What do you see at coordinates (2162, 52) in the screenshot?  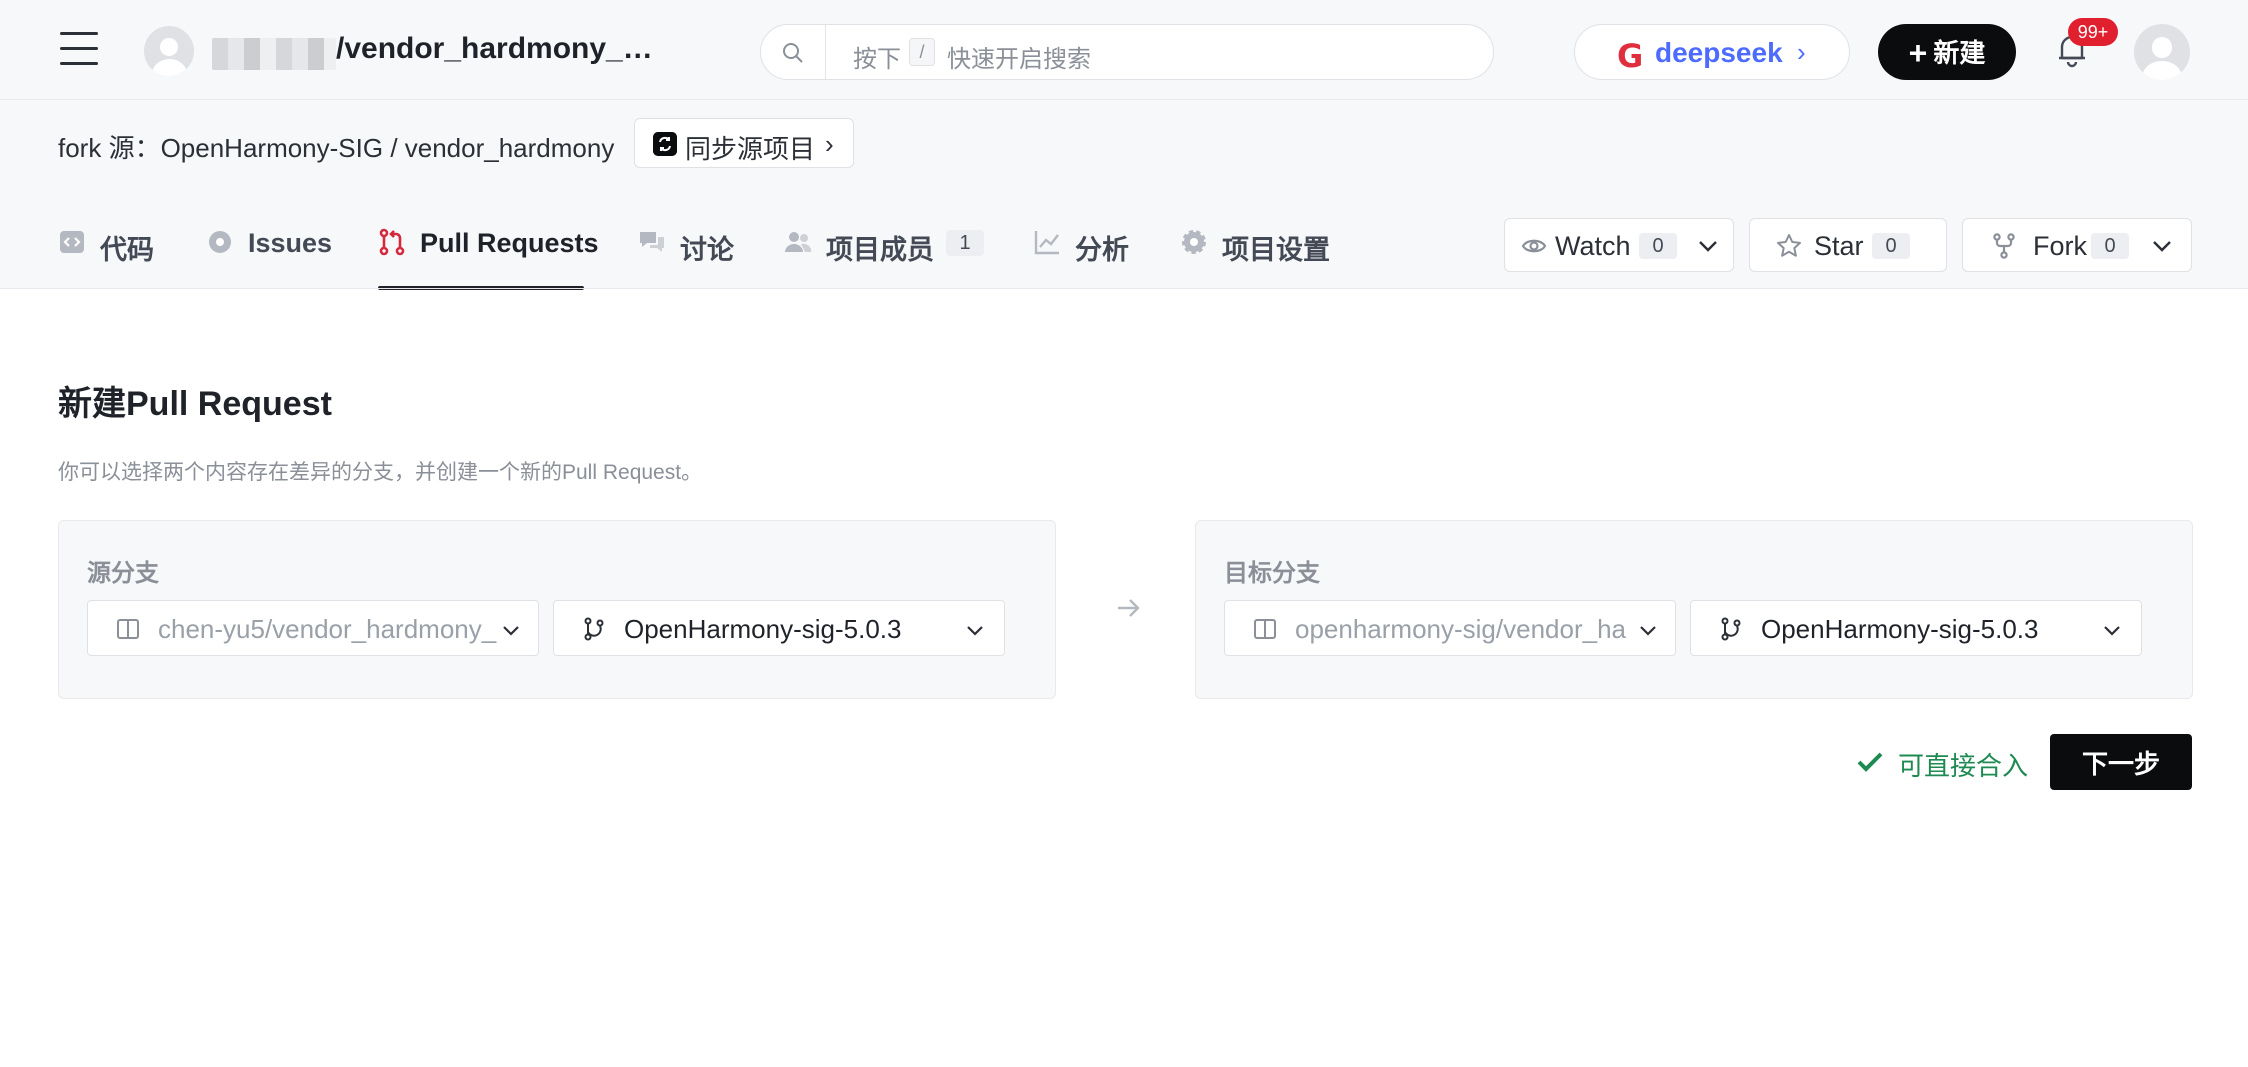 I see `user-avatar` at bounding box center [2162, 52].